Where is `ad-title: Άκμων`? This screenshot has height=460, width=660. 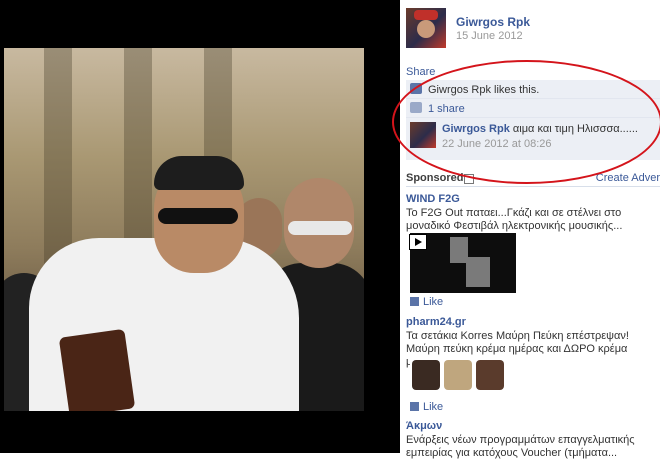
ad-title: Άκμων is located at coordinates (533, 426).